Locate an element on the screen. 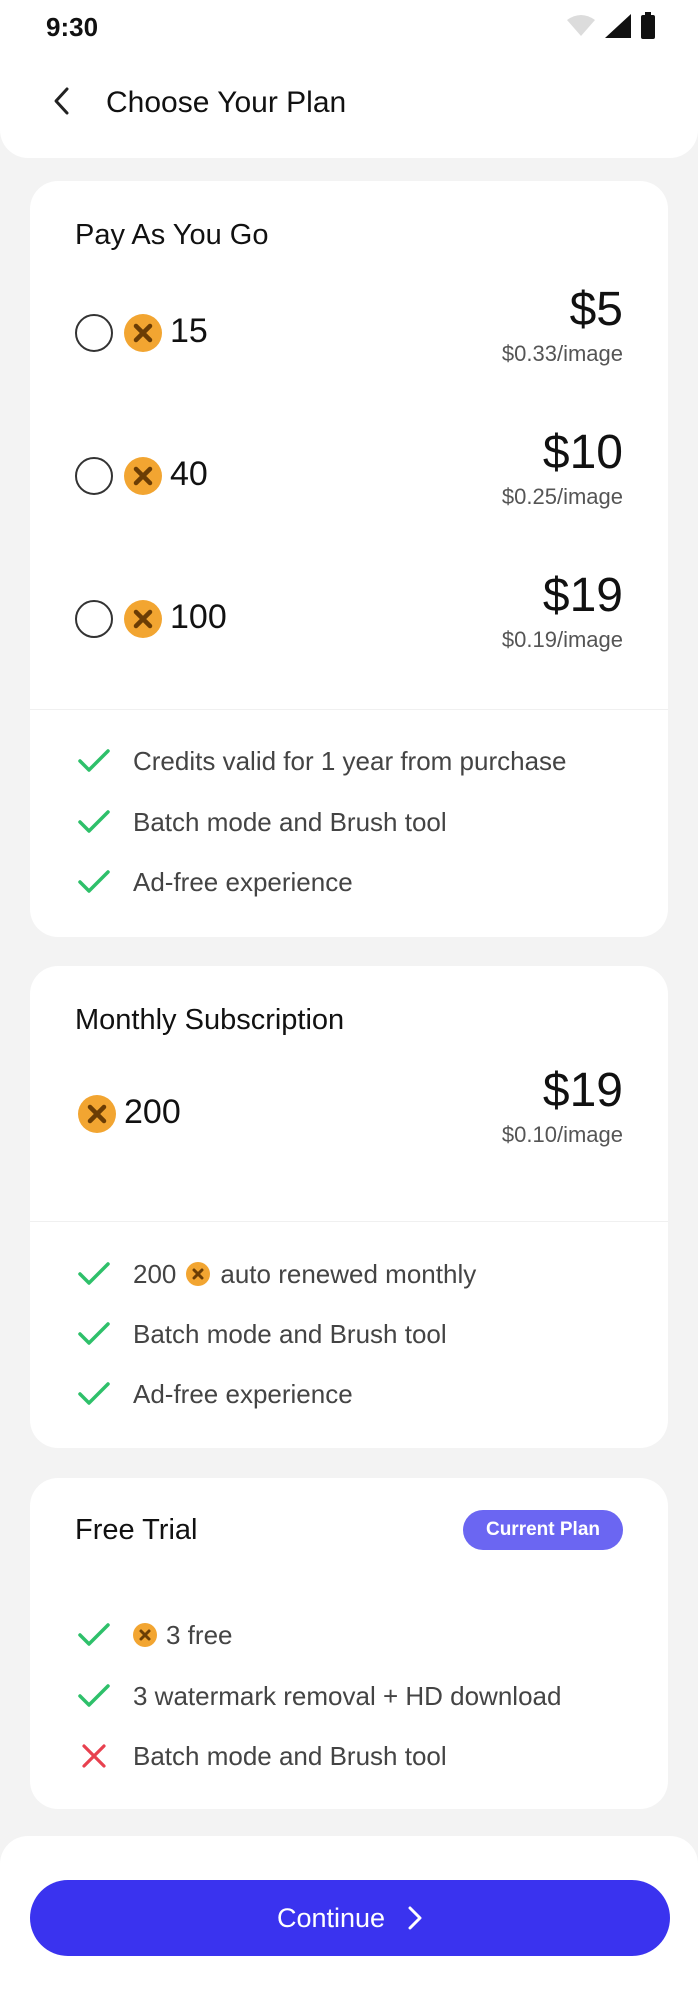 Image resolution: width=698 pixels, height=2000 pixels. feature-item: 3 watermark removal + HD download is located at coordinates (318, 1696).